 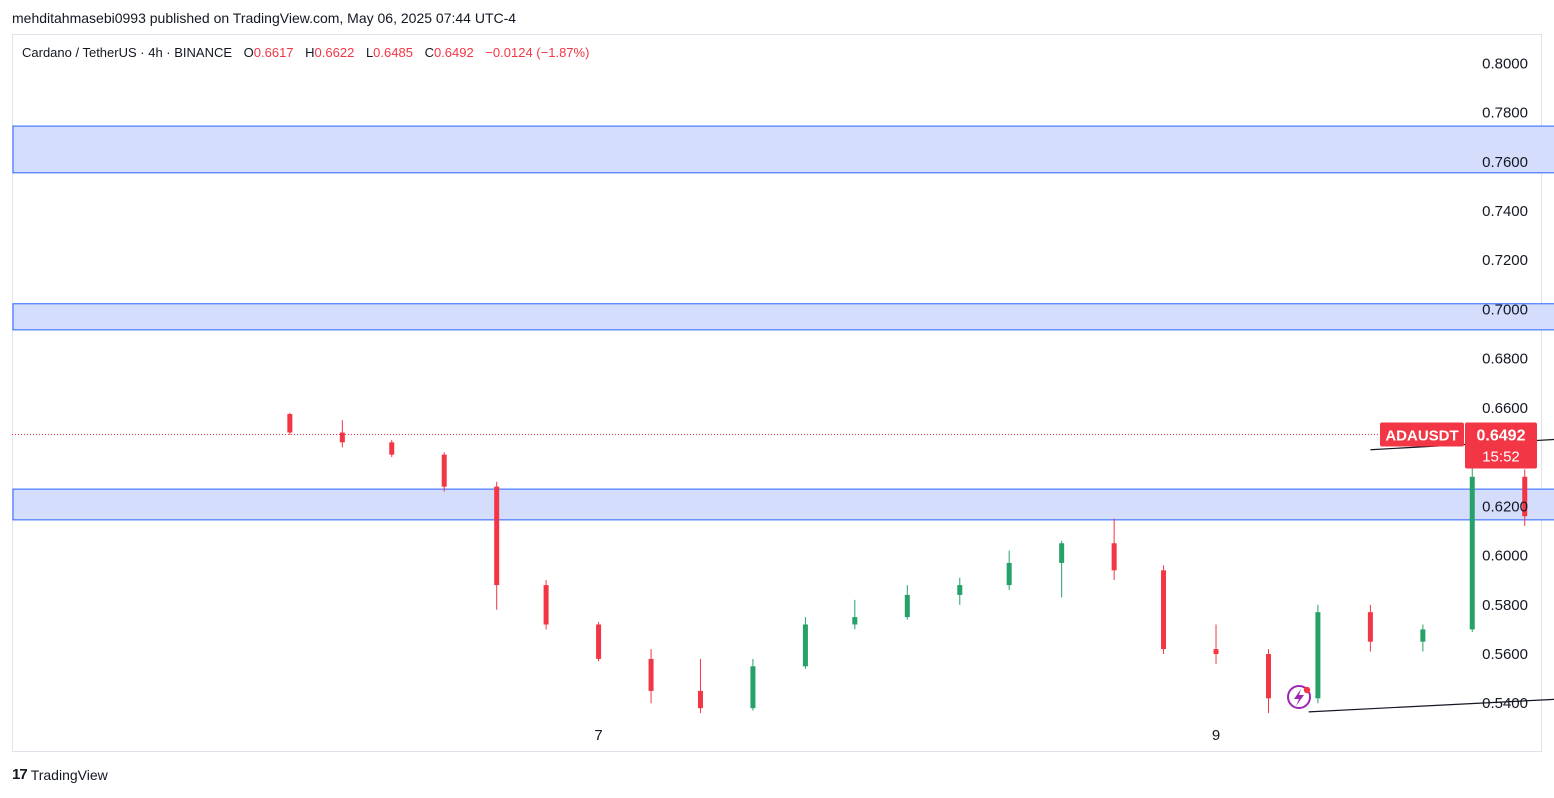 I want to click on price-tick-label: 0.7200, so click(x=1505, y=260).